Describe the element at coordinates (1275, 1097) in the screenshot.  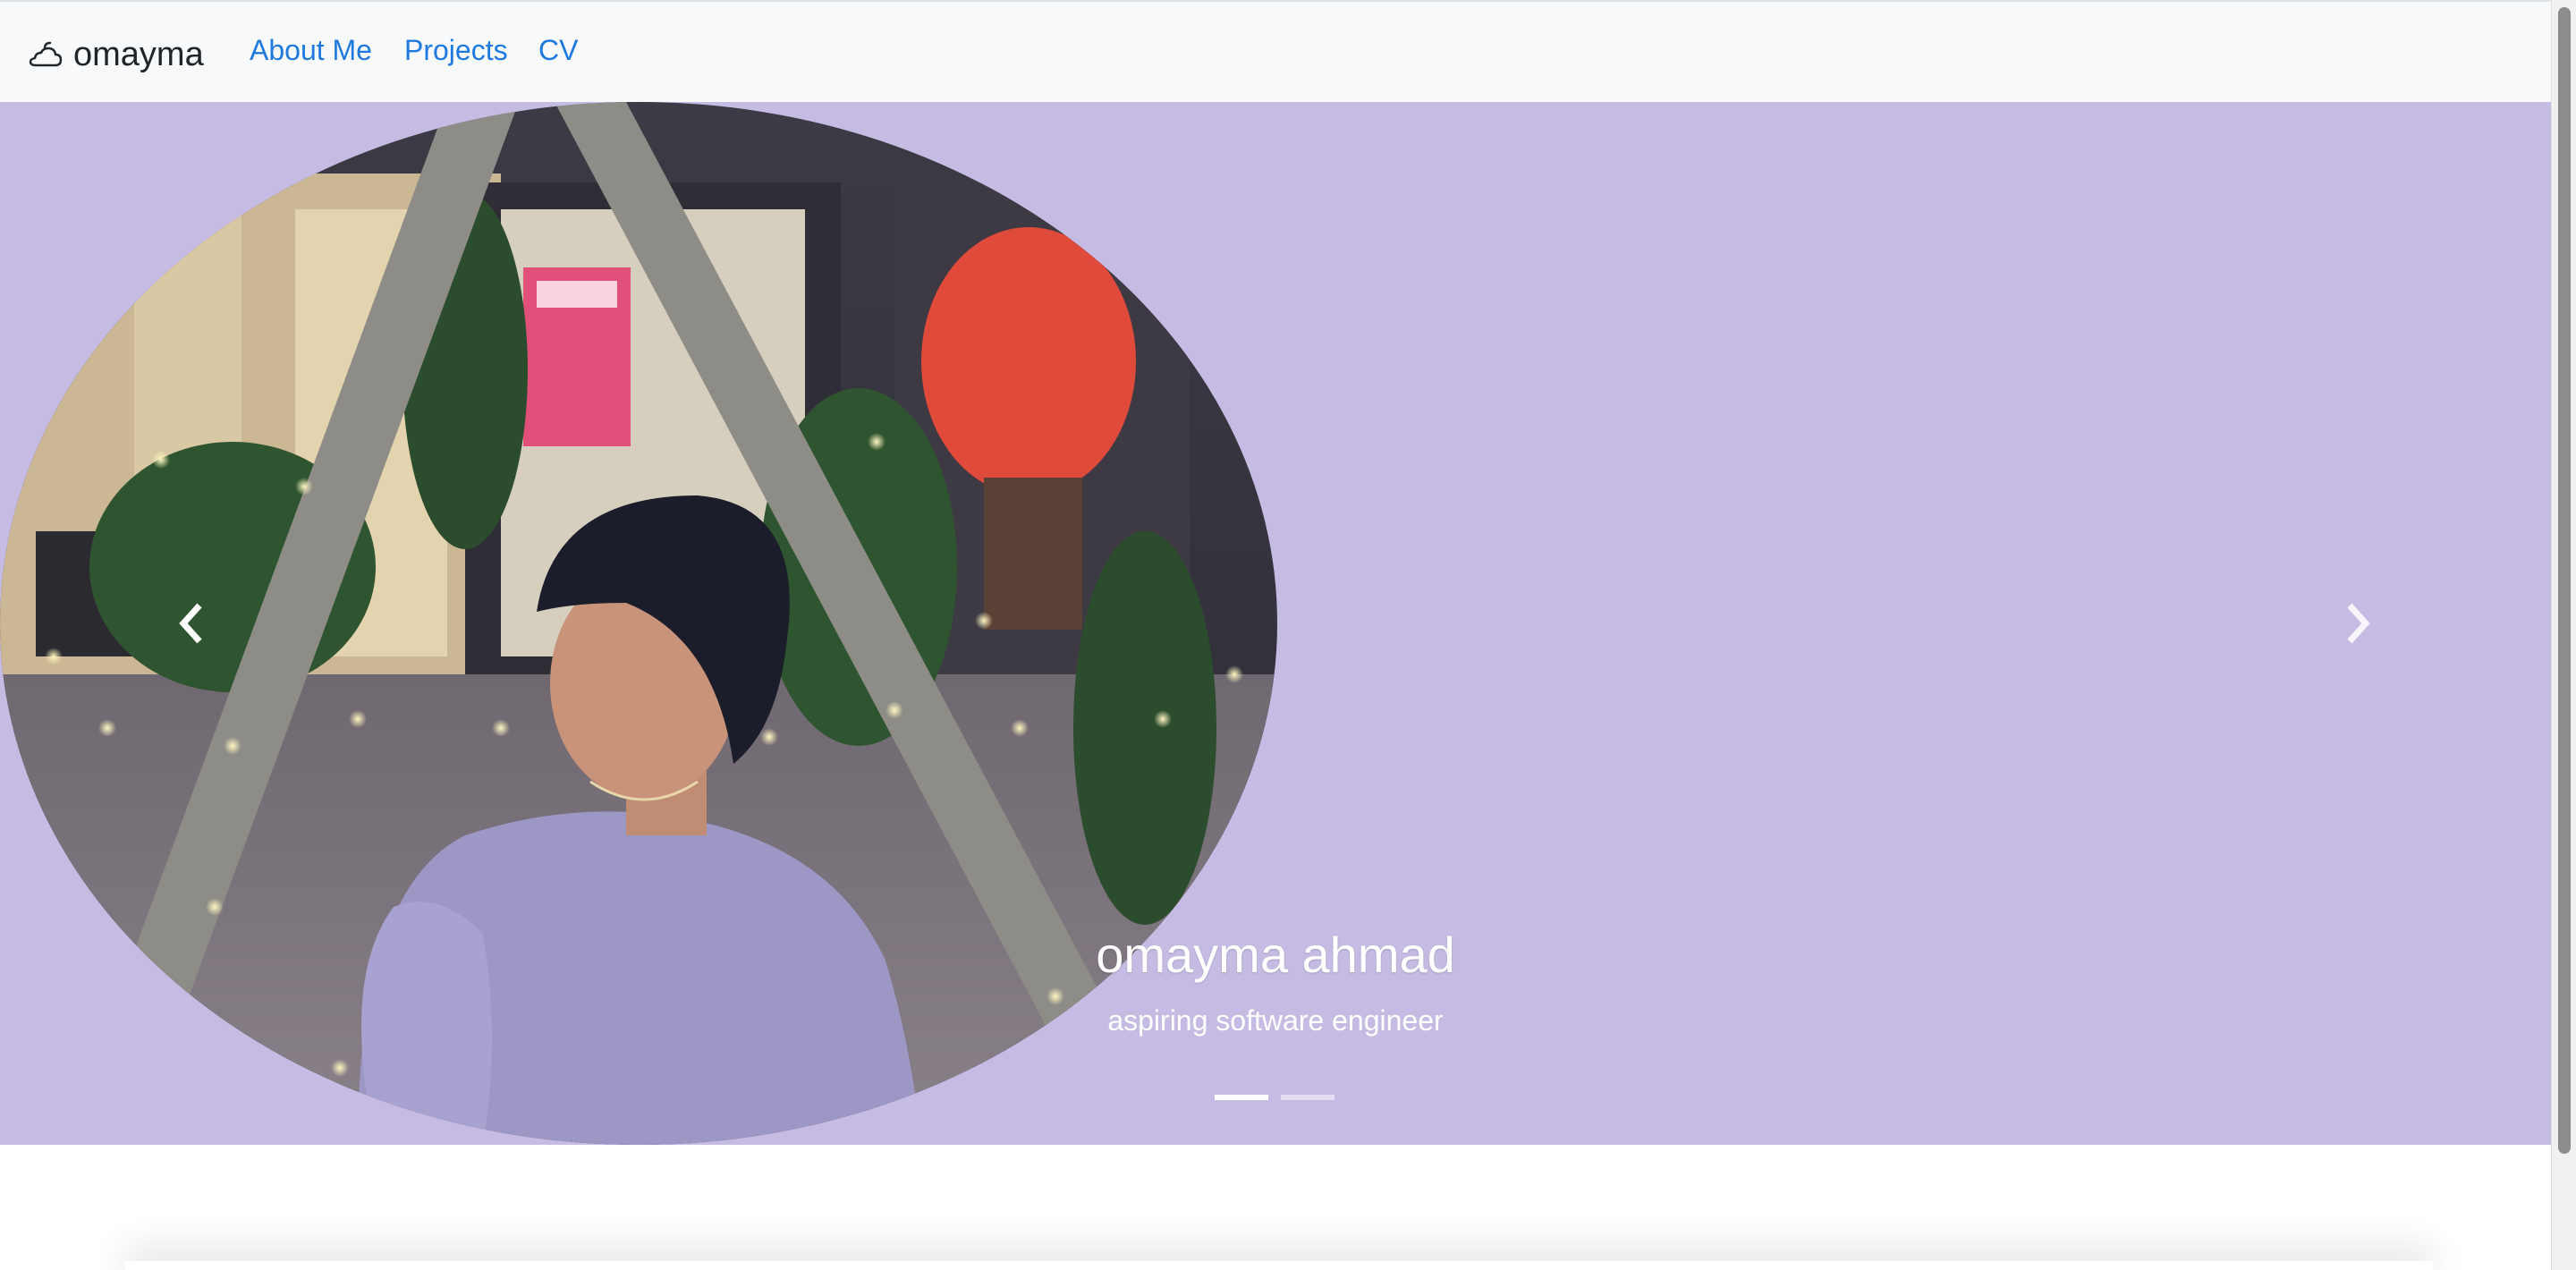
I see `carousel-indicators` at that location.